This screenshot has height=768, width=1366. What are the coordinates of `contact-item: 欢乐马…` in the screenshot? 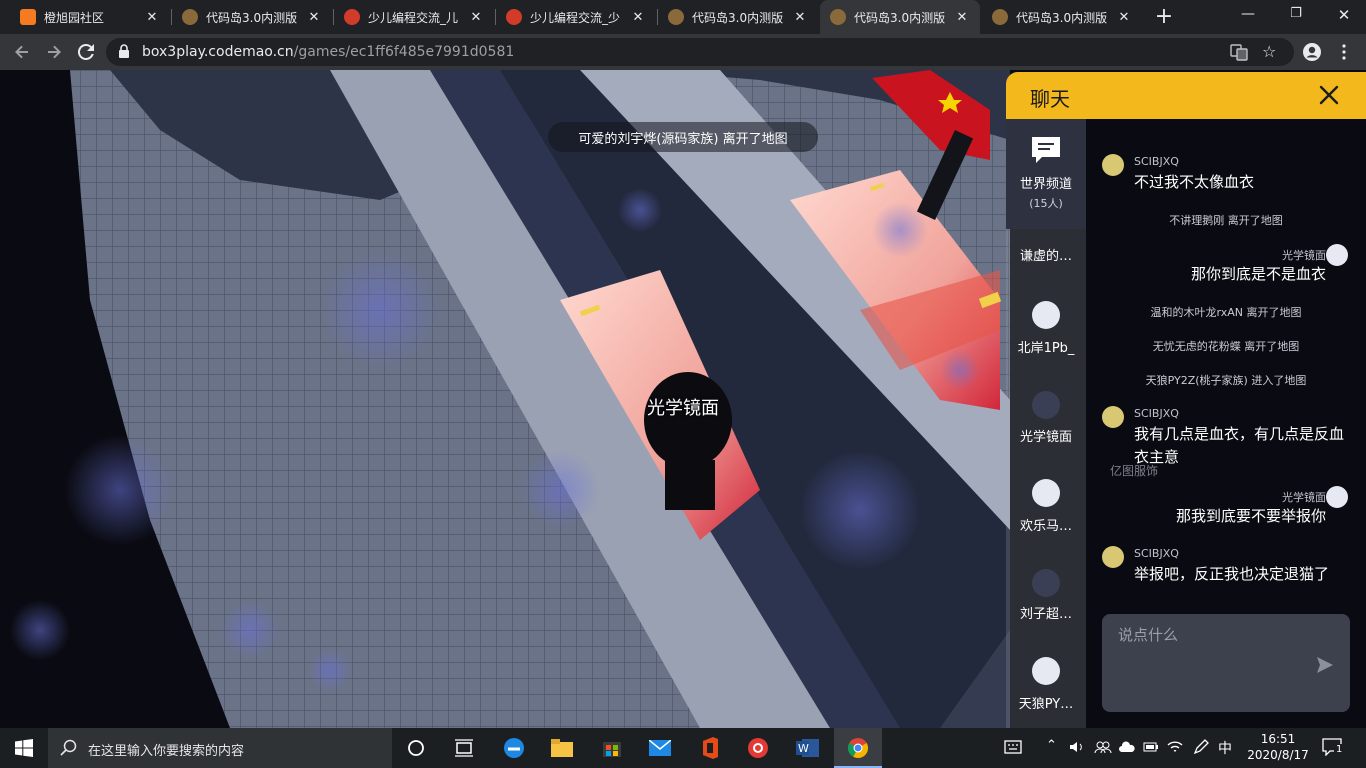 It's located at (1046, 524).